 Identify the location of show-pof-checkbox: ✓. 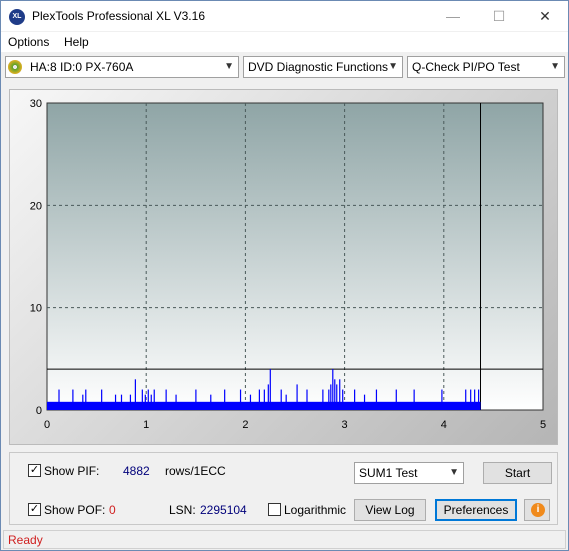
(34, 509).